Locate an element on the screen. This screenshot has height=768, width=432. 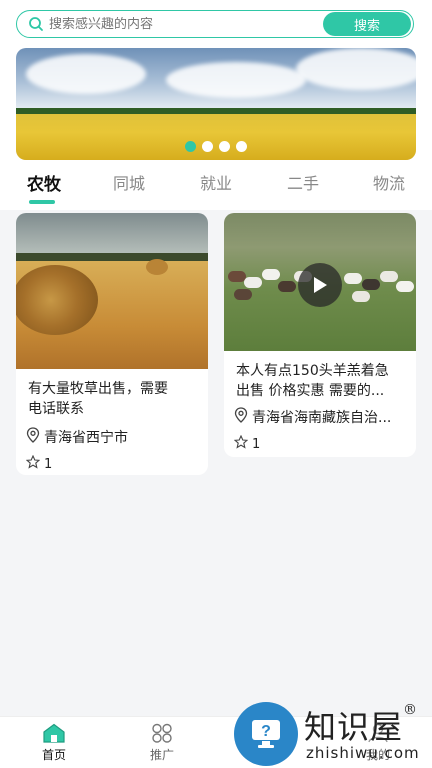
watermark-logo: ? 知识屋® zhishiwu.com is located at coordinates (332, 733).